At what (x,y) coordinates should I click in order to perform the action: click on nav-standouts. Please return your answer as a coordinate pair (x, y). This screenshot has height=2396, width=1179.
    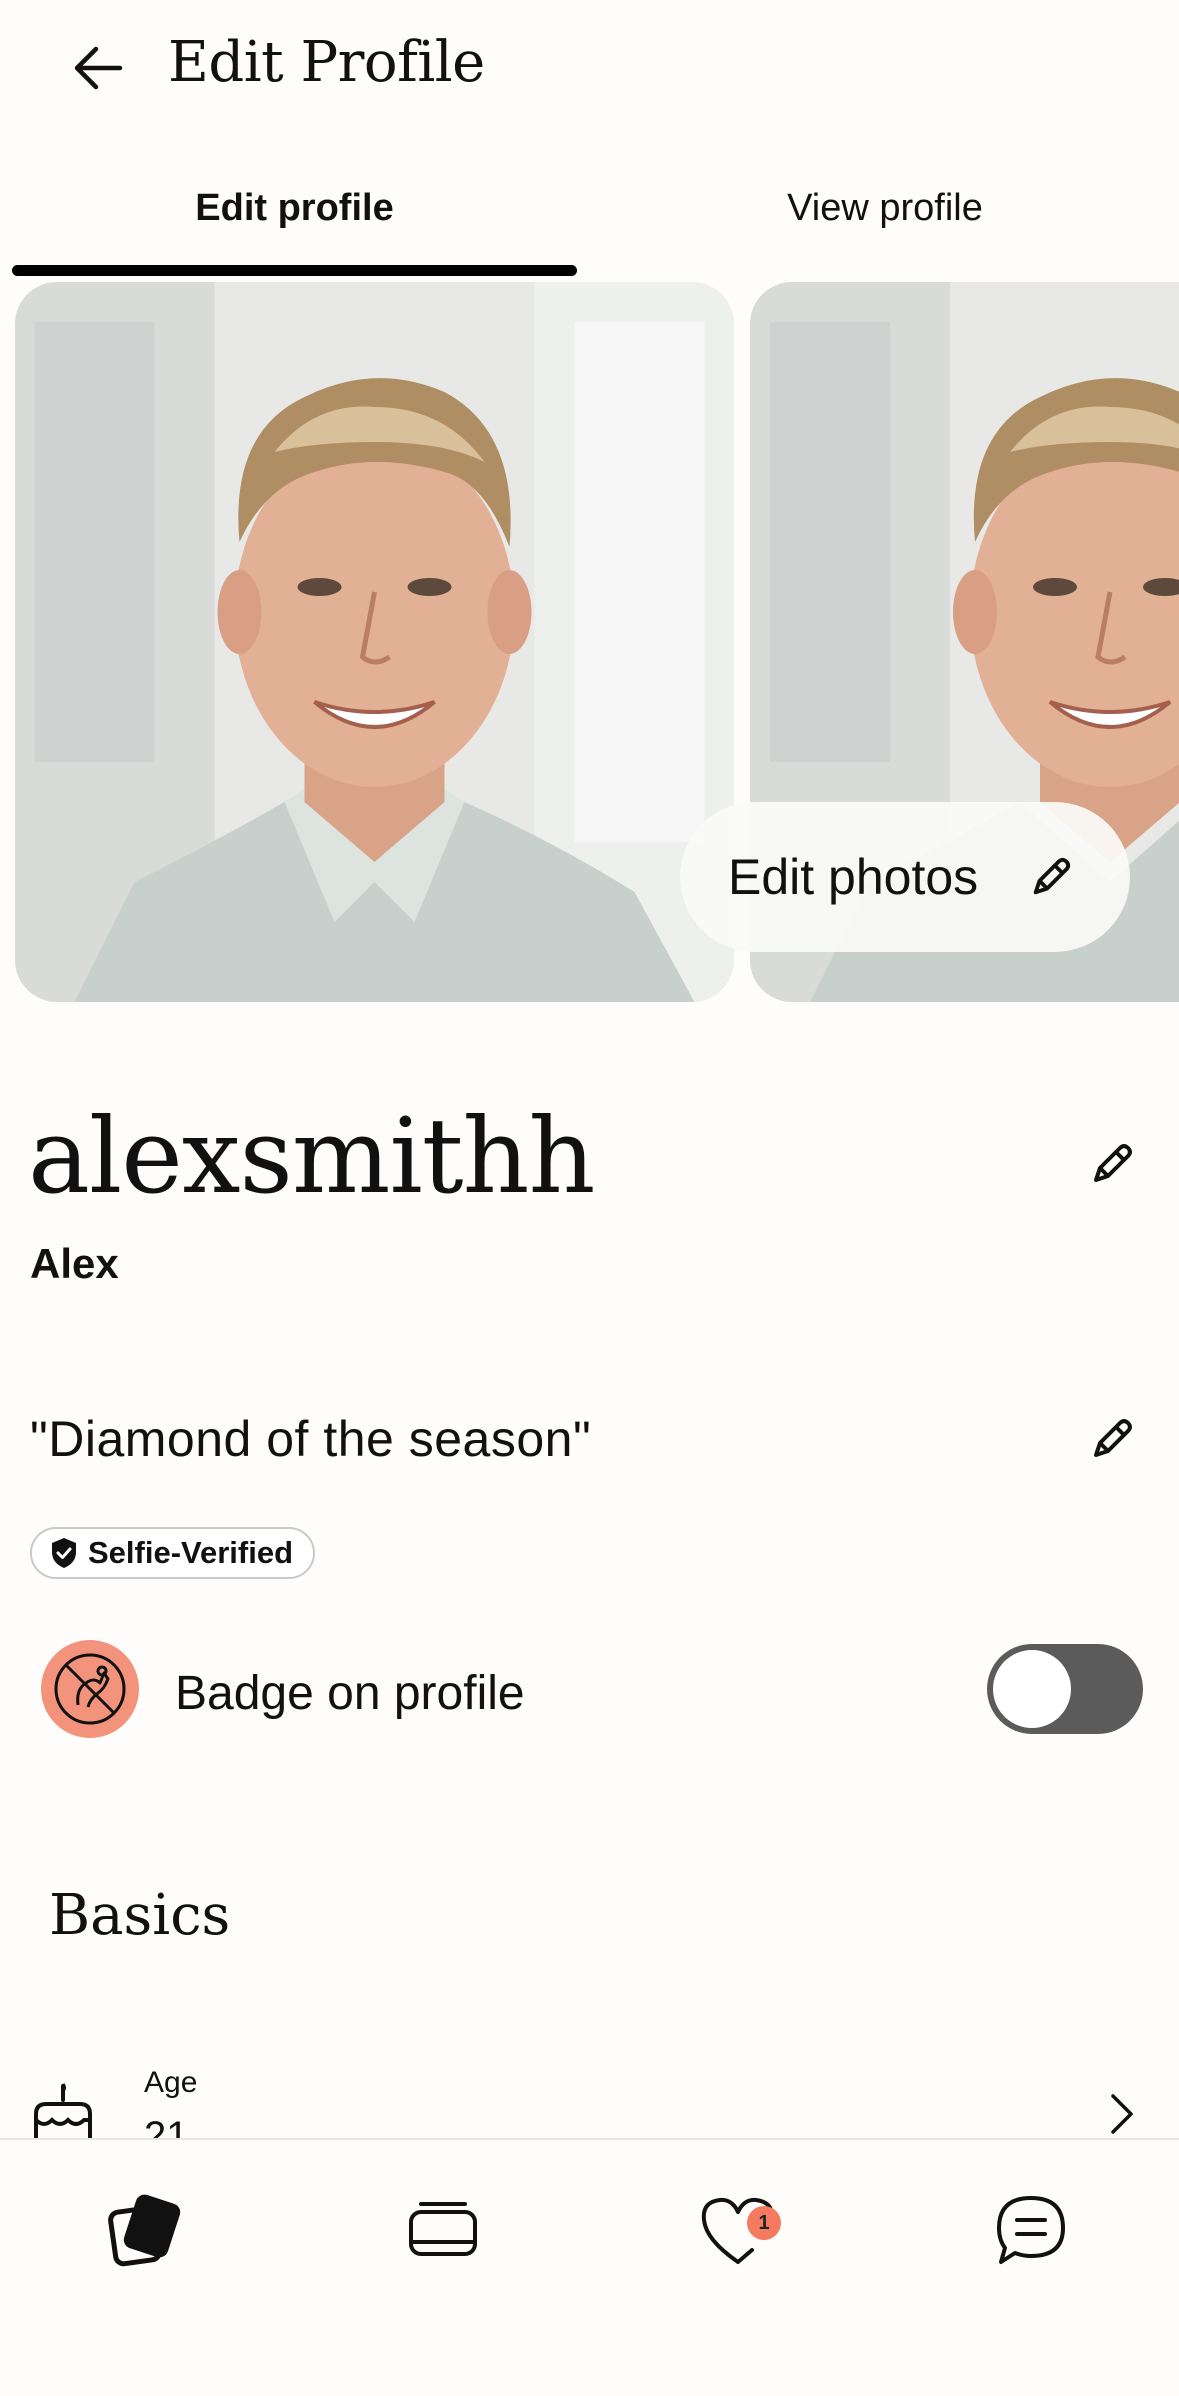
    Looking at the image, I should click on (443, 2230).